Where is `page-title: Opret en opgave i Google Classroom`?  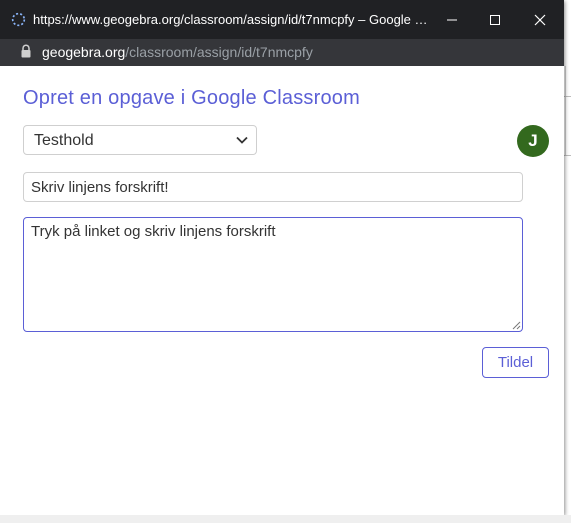
page-title: Opret en opgave i Google Classroom is located at coordinates (191, 98).